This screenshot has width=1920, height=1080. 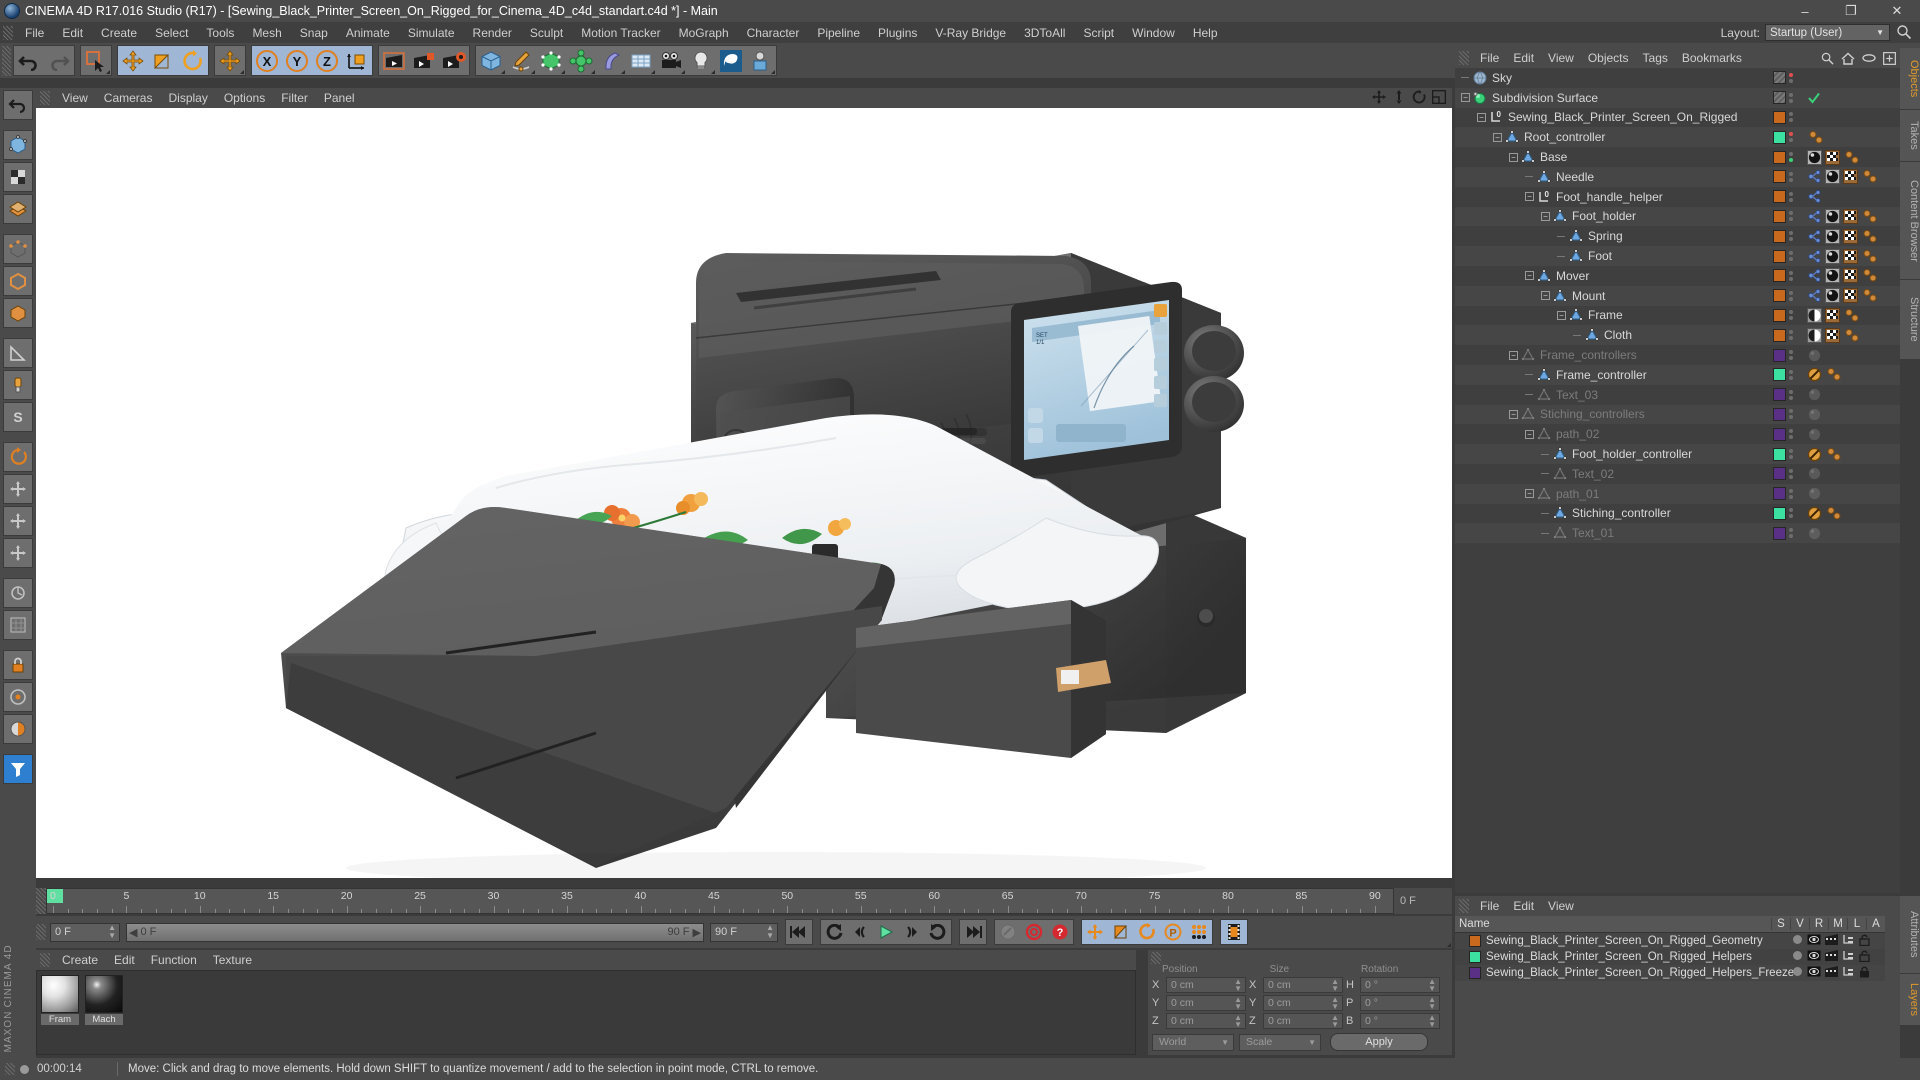 What do you see at coordinates (394, 60) in the screenshot?
I see `render-view-button` at bounding box center [394, 60].